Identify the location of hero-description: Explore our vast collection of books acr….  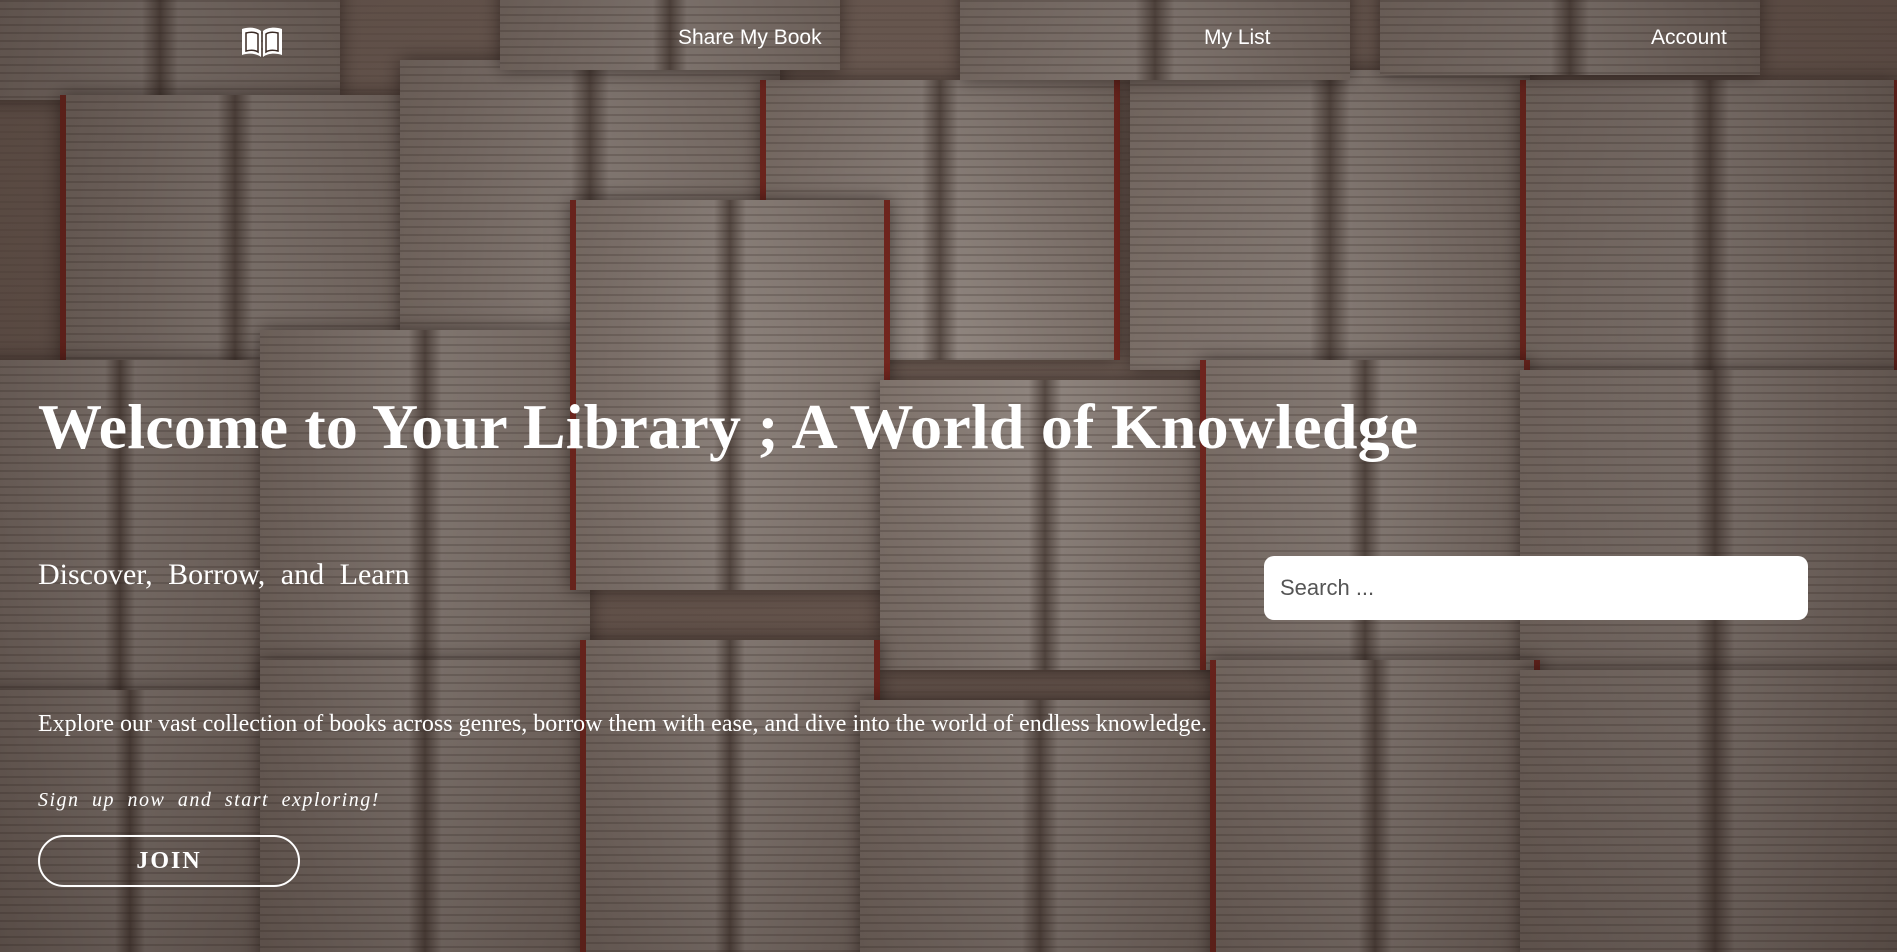
(623, 724).